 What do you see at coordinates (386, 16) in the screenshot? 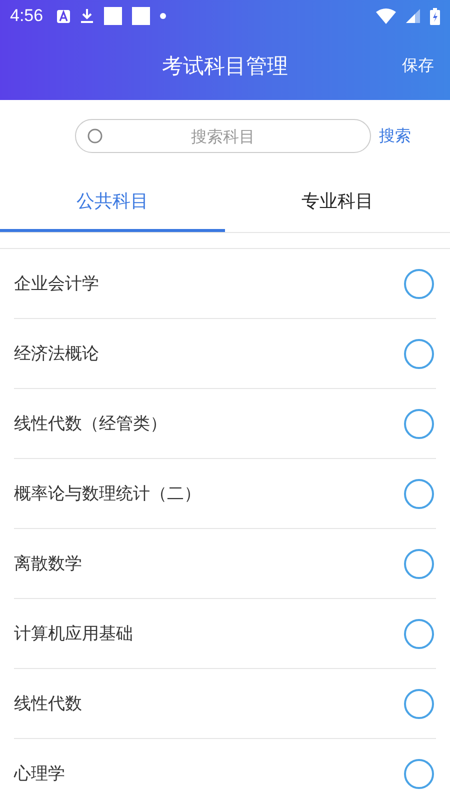
I see `wifi-icon` at bounding box center [386, 16].